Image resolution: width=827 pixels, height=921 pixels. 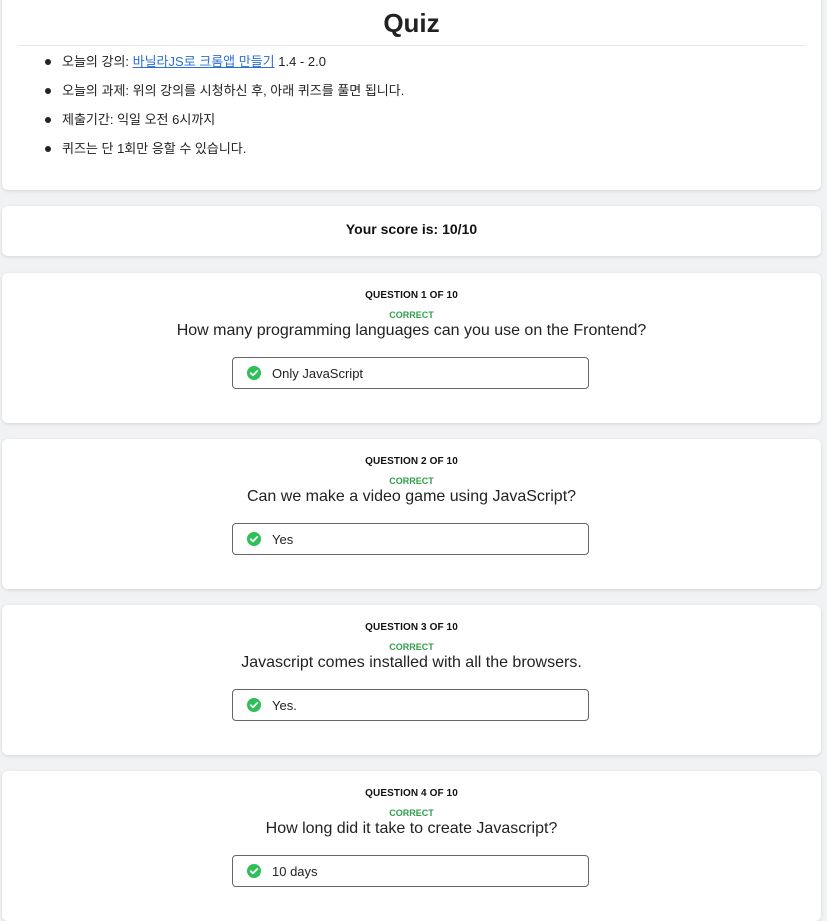 I want to click on info-item-lecture: 오늘의 강의: 바닐라JS로 크롬앱 만들기 1.4 - 2.0, so click(x=203, y=66).